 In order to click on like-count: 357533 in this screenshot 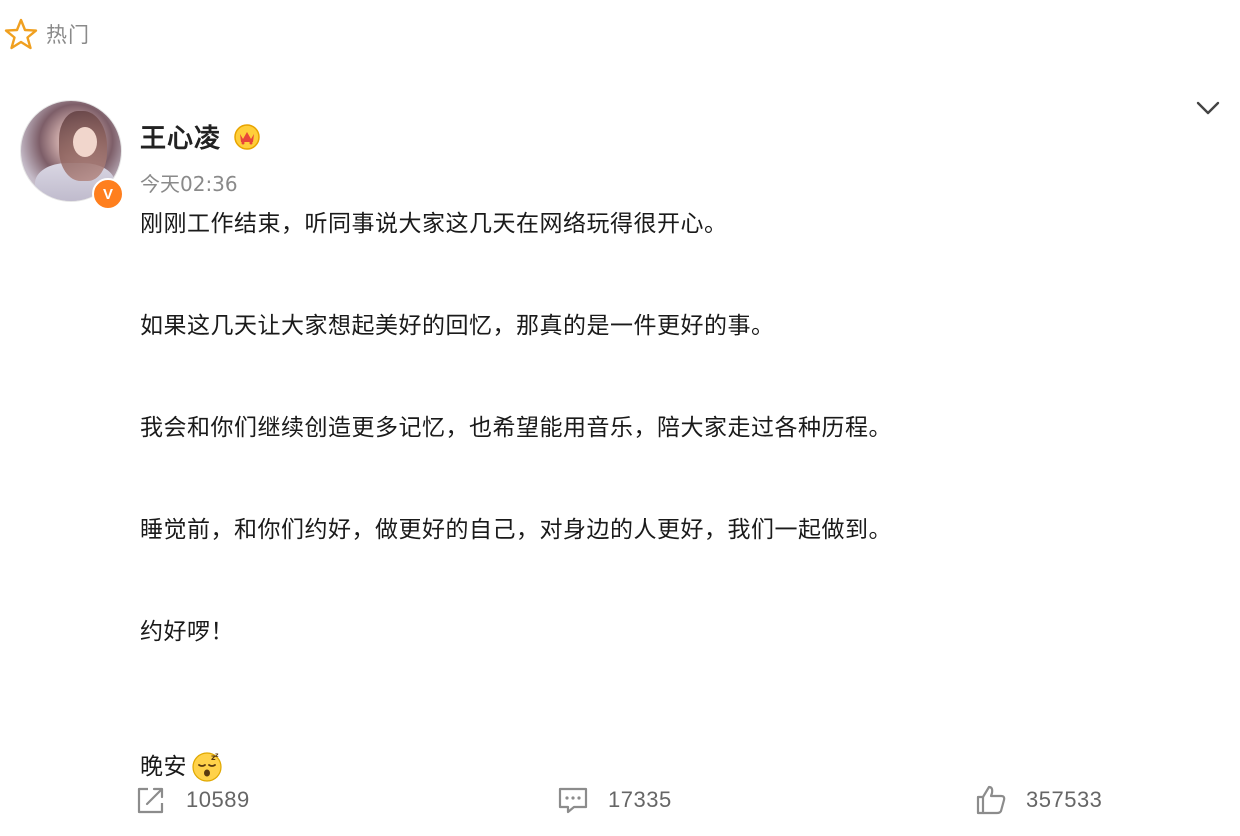, I will do `click(1064, 799)`.